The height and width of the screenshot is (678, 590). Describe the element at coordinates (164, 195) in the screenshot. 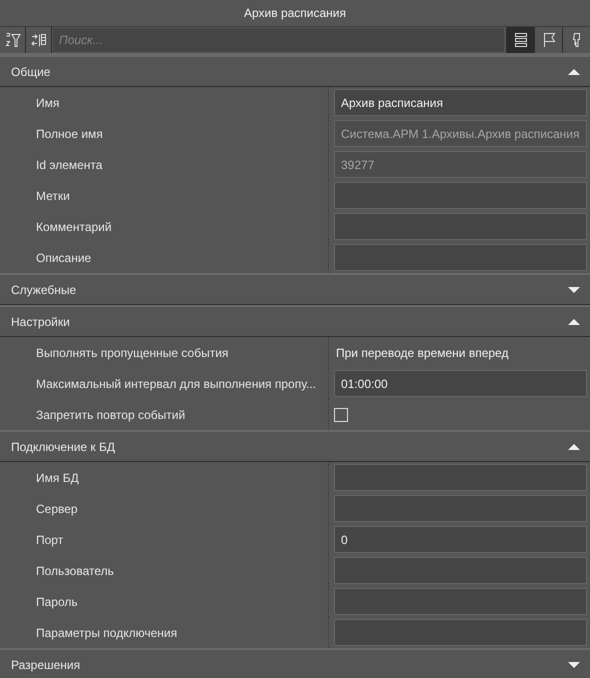

I see `property-label: Метки` at that location.